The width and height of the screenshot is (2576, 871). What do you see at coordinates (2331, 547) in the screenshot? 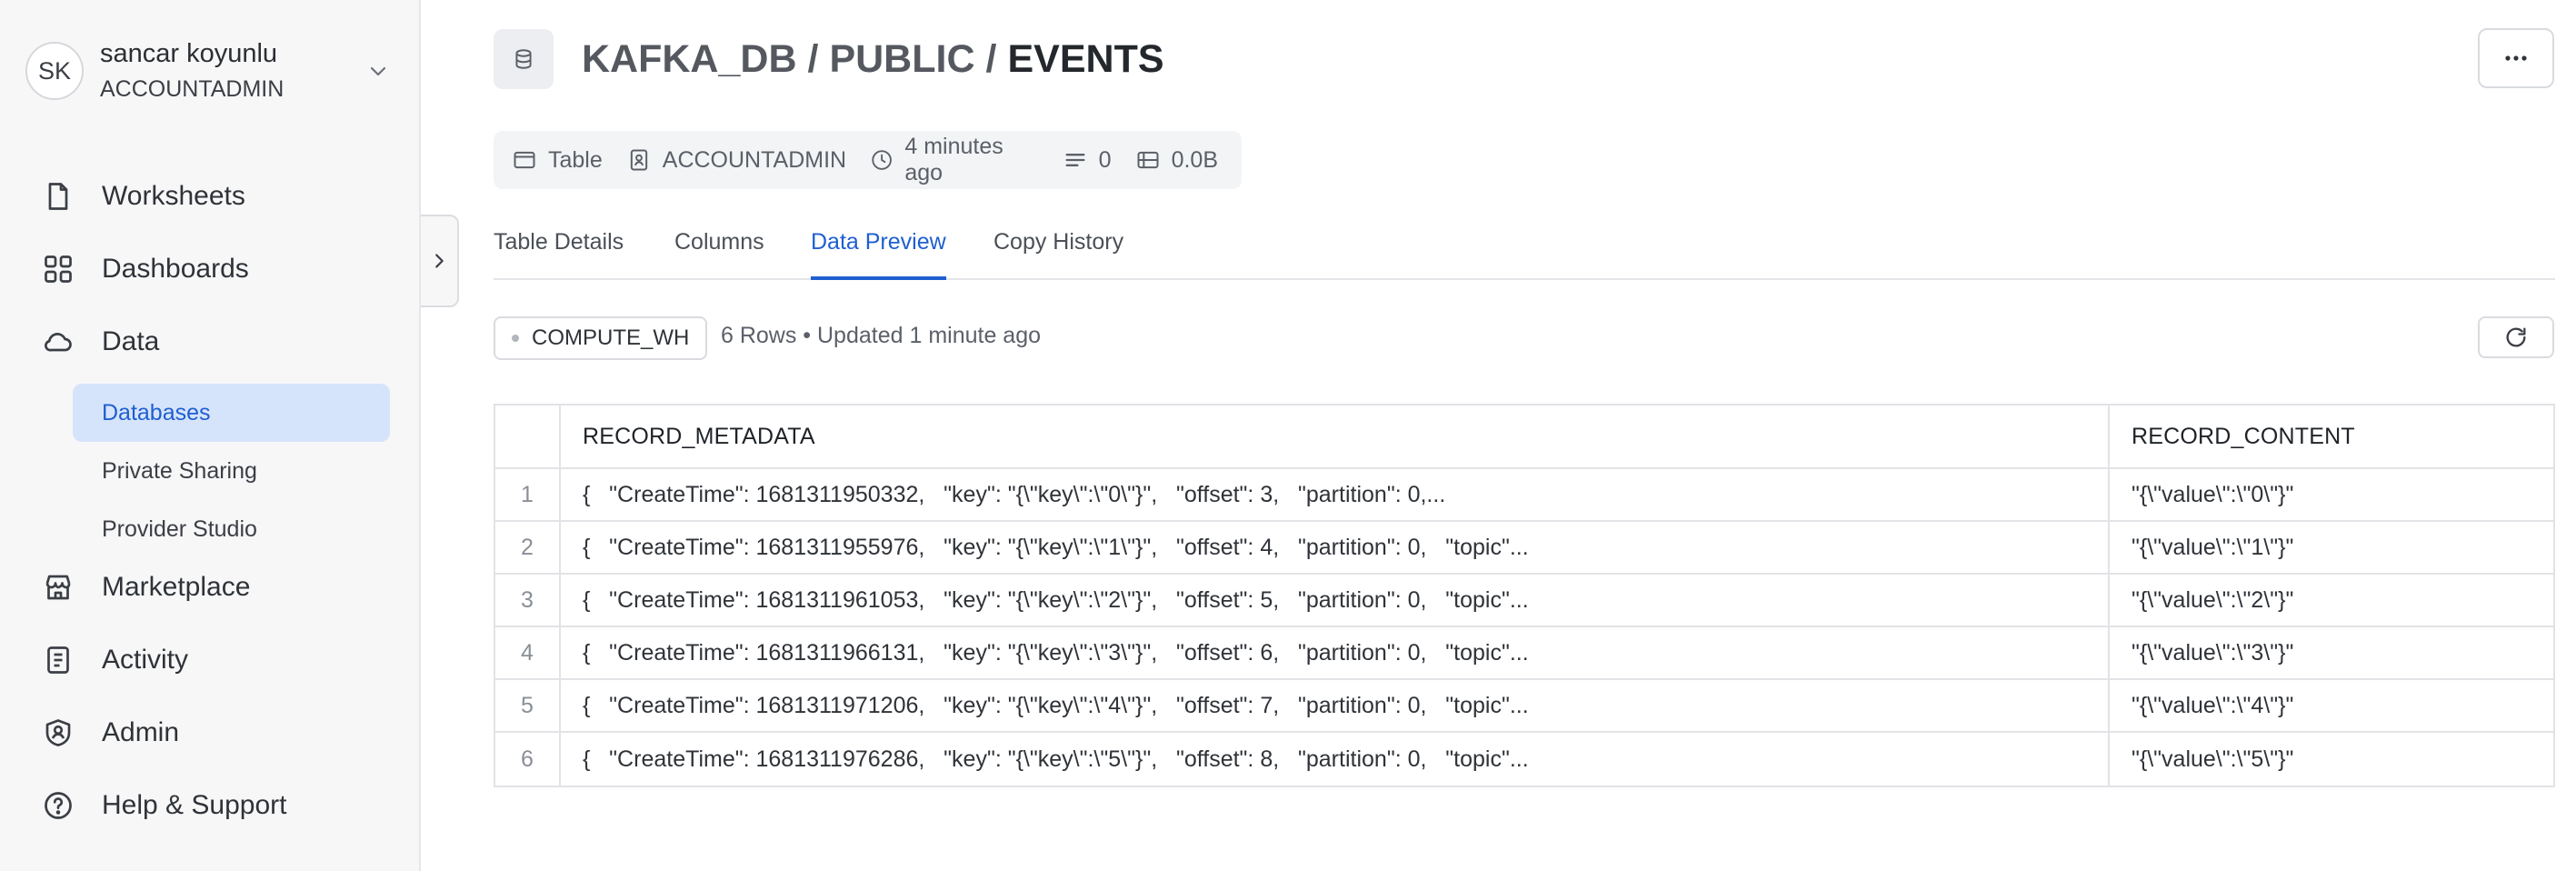
I see `record-content-cell: "{\"value\":\"1\"}"` at bounding box center [2331, 547].